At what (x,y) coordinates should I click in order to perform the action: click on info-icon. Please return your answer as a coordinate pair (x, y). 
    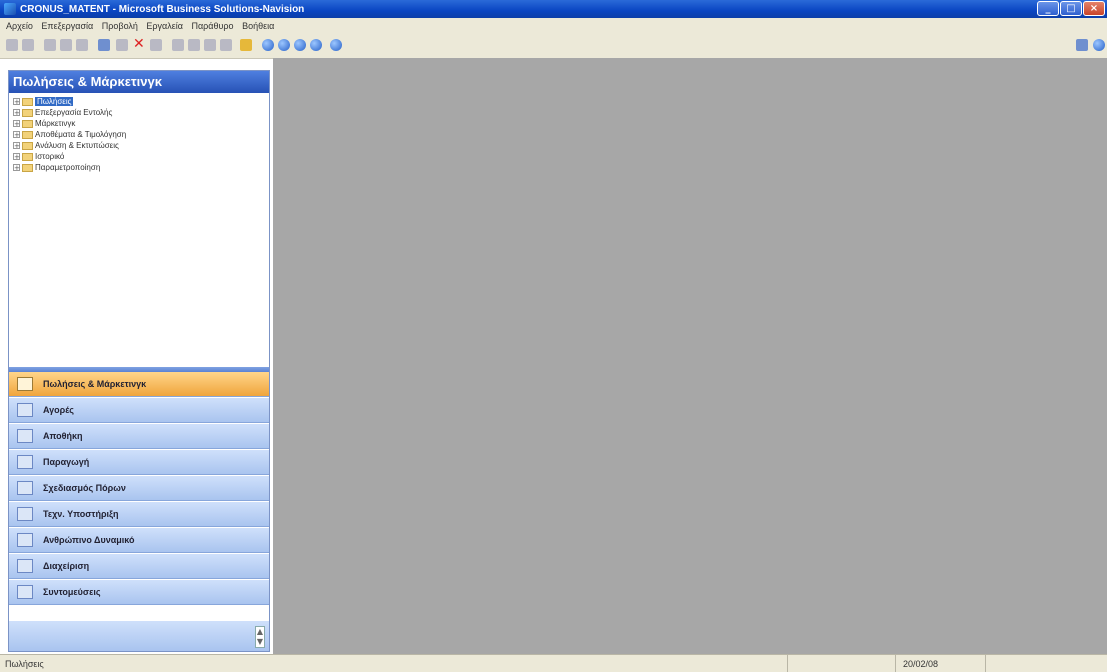
    Looking at the image, I should click on (1099, 45).